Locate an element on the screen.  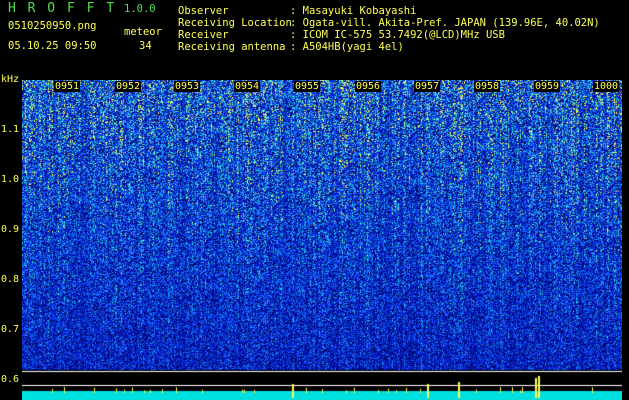
y-axis-unit: kHz is located at coordinates (10, 79).